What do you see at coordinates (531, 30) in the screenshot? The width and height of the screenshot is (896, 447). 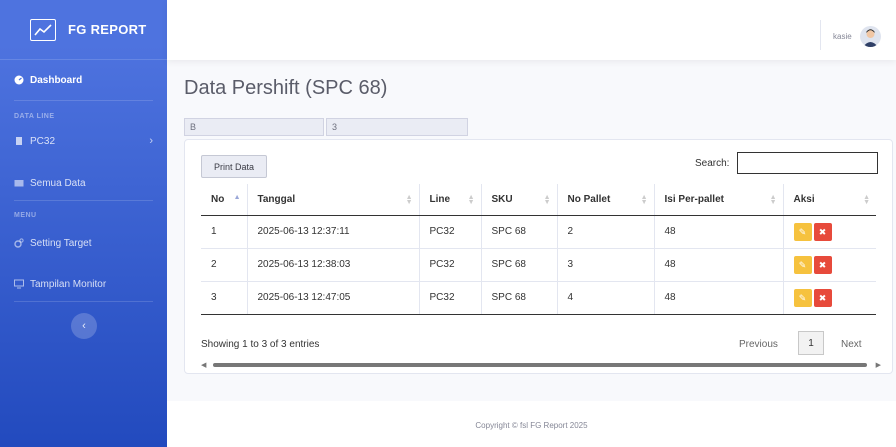 I see `topbar: kasie` at bounding box center [531, 30].